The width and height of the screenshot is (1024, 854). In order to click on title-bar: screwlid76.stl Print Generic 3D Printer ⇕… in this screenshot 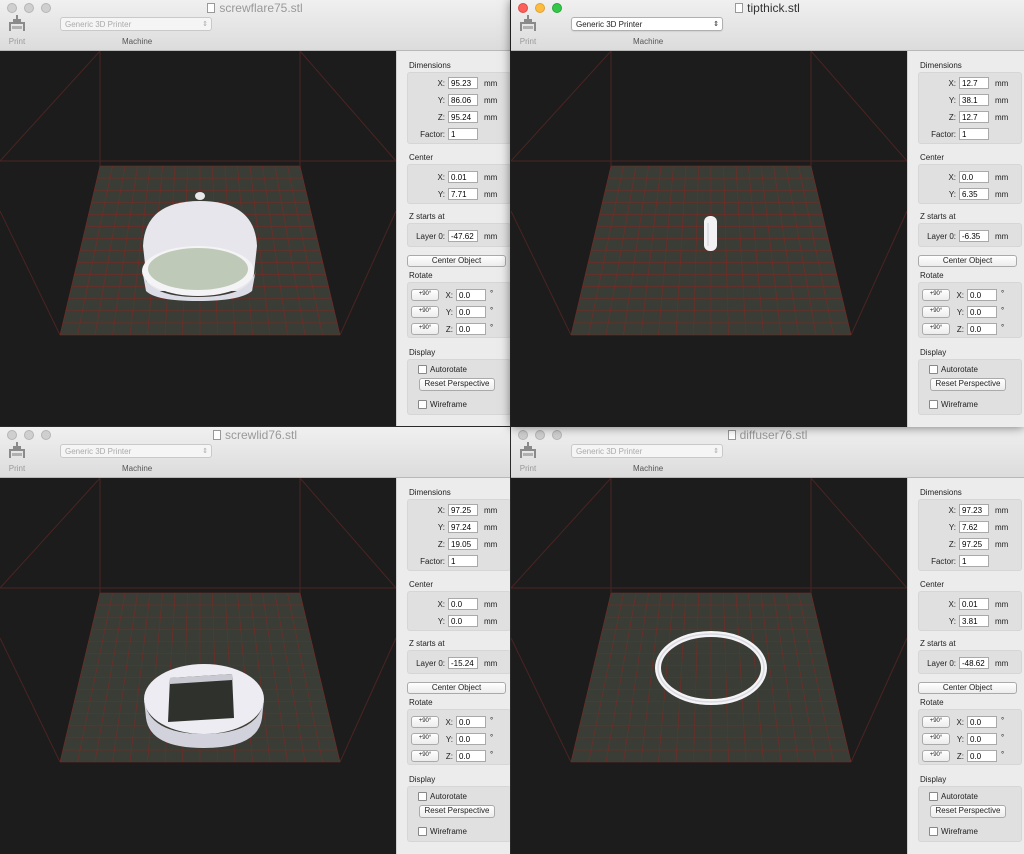, I will do `click(255, 452)`.